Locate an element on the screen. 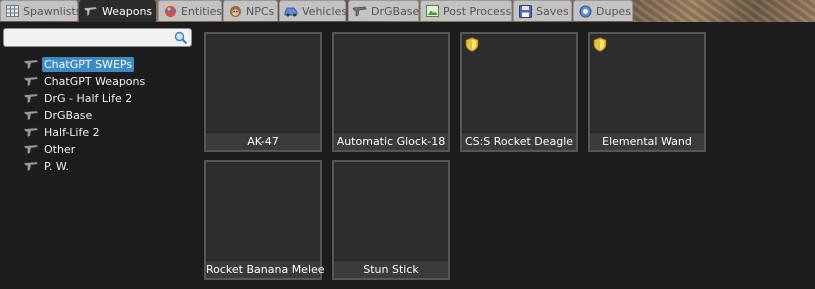  weapon-card-elemental-wand: Elemental Wand is located at coordinates (647, 92).